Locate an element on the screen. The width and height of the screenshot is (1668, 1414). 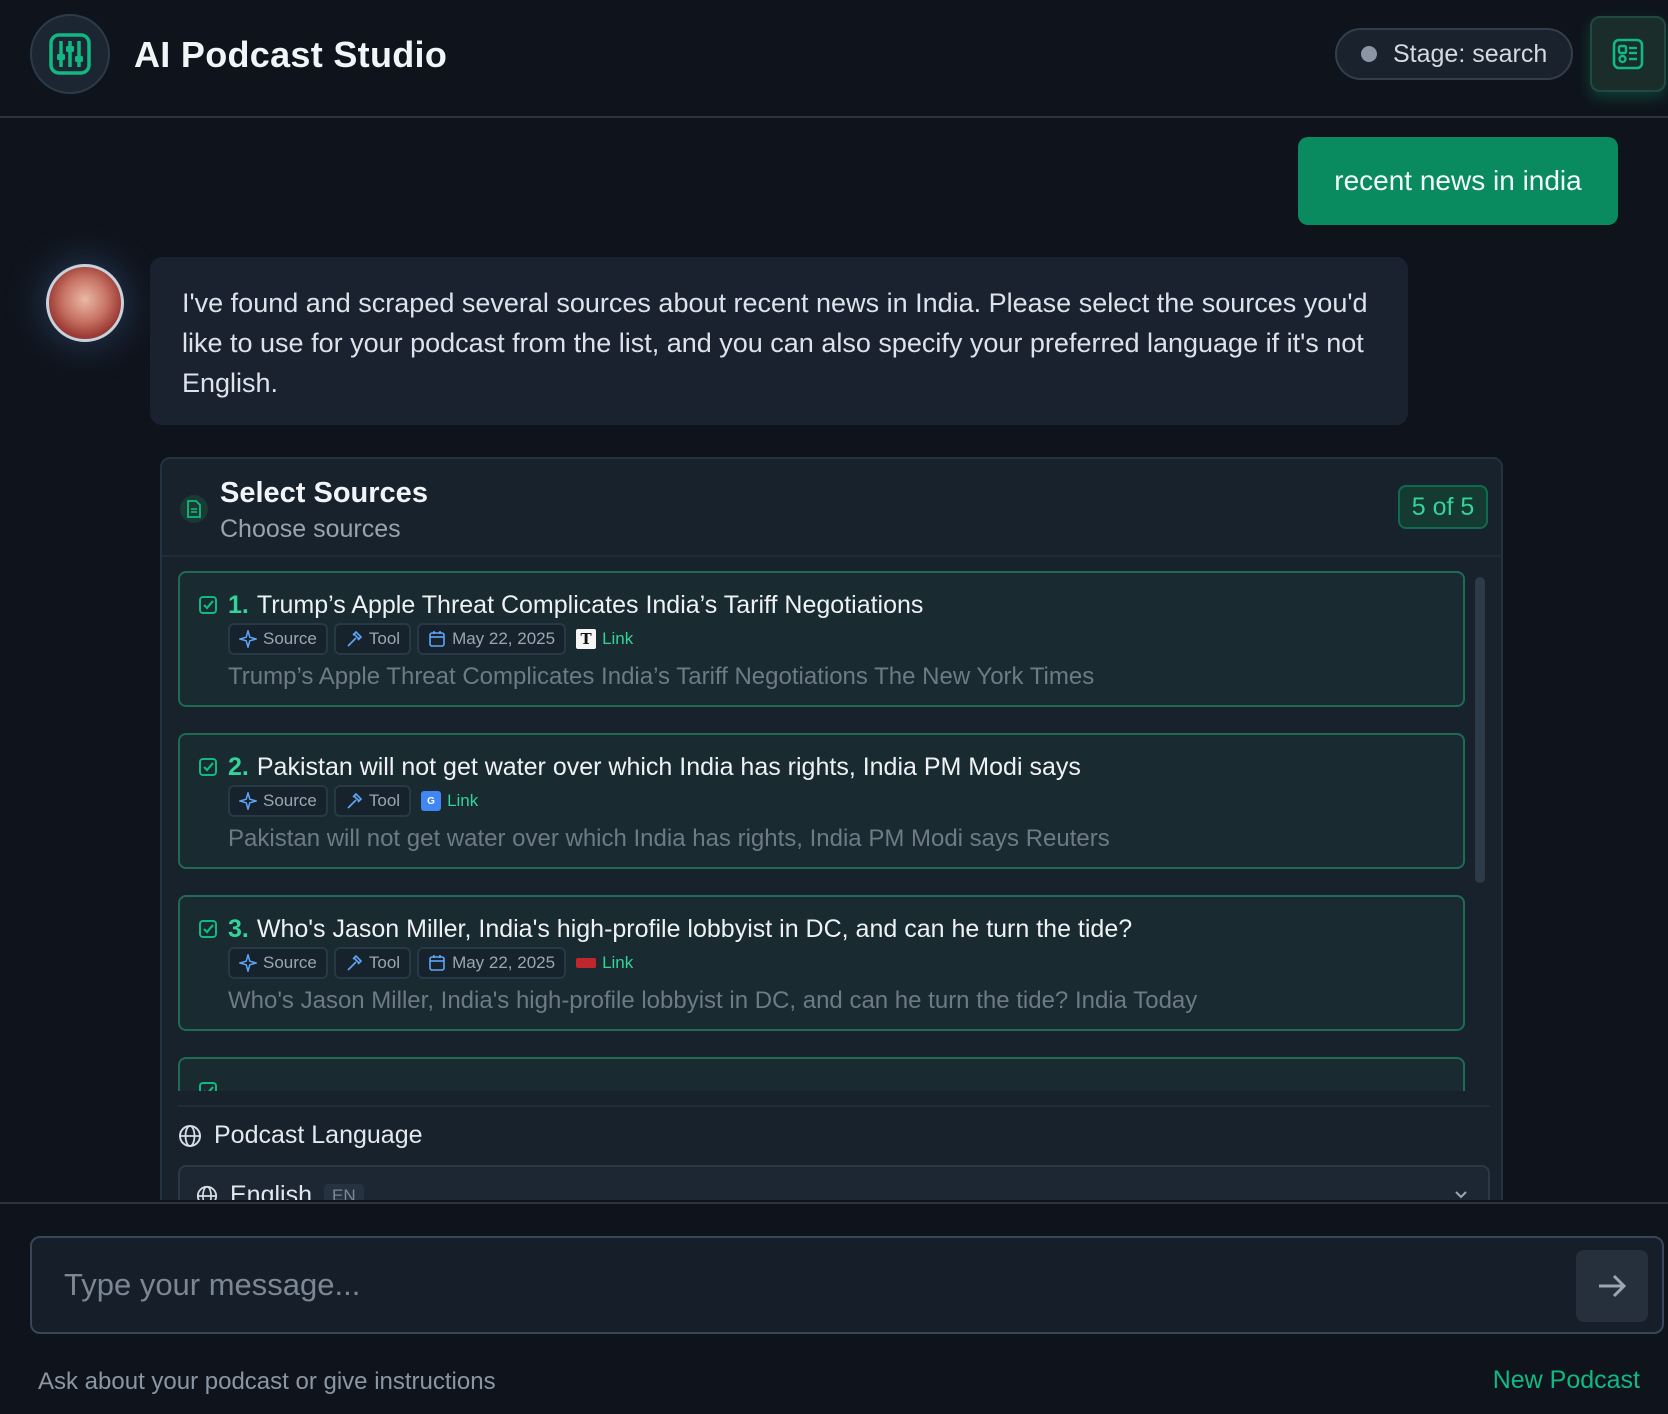
language-select: English EN is located at coordinates (834, 1182).